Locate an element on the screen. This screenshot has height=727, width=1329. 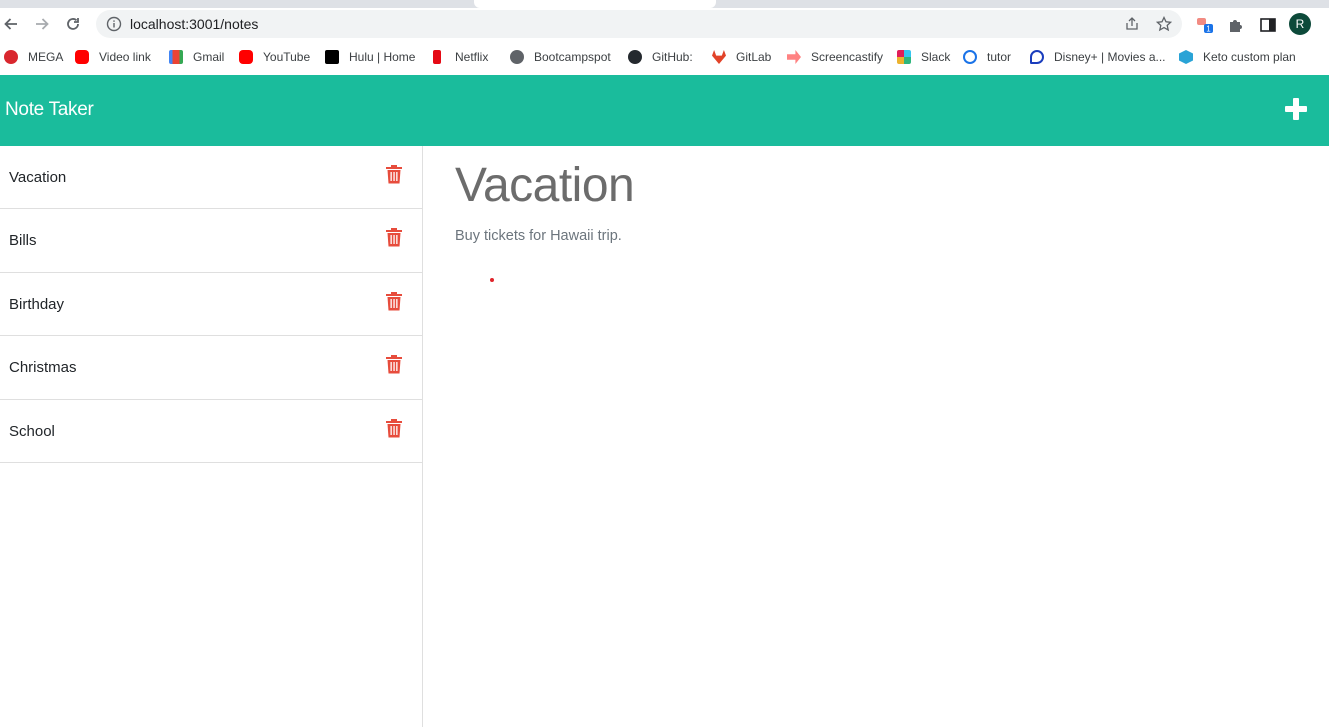
bookmark-screencastify: Screencastify is located at coordinates (835, 57).